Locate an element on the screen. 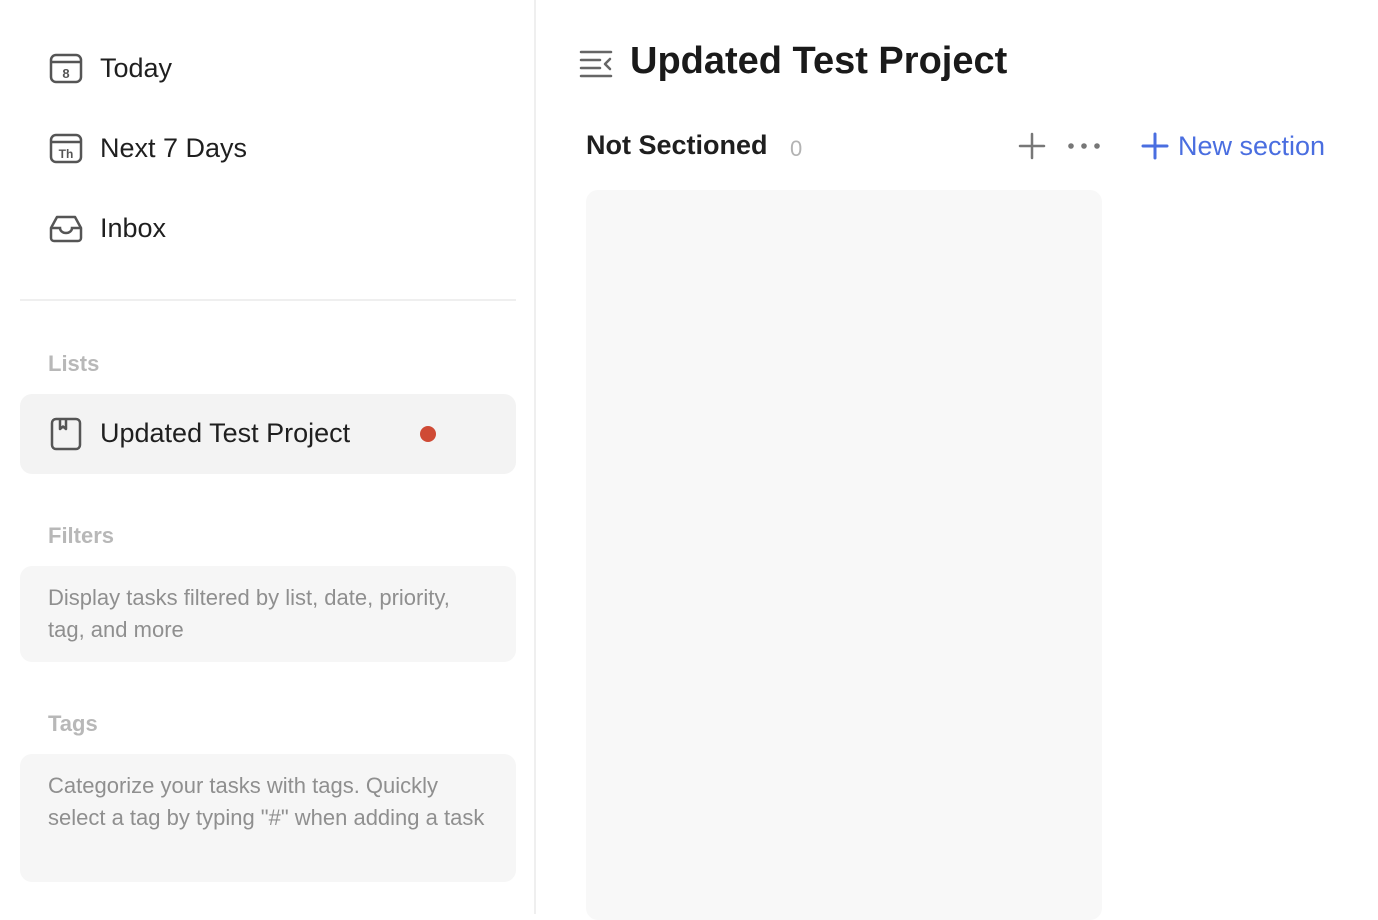 The image size is (1378, 920). svg-text: Th is located at coordinates (66, 154).